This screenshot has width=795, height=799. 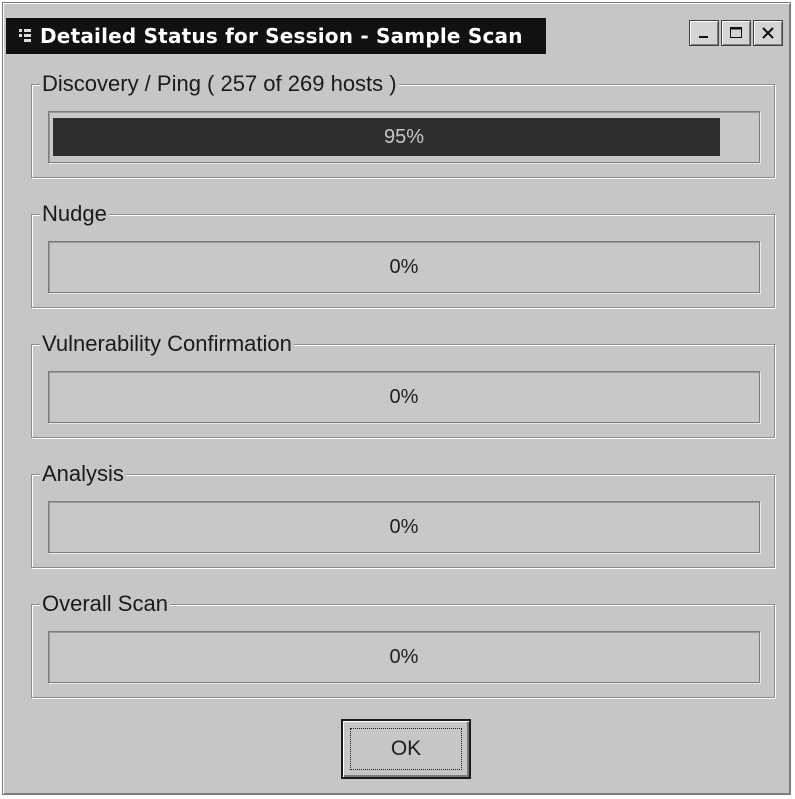 I want to click on group-label-overall-scan: Overall Scan, so click(x=105, y=604).